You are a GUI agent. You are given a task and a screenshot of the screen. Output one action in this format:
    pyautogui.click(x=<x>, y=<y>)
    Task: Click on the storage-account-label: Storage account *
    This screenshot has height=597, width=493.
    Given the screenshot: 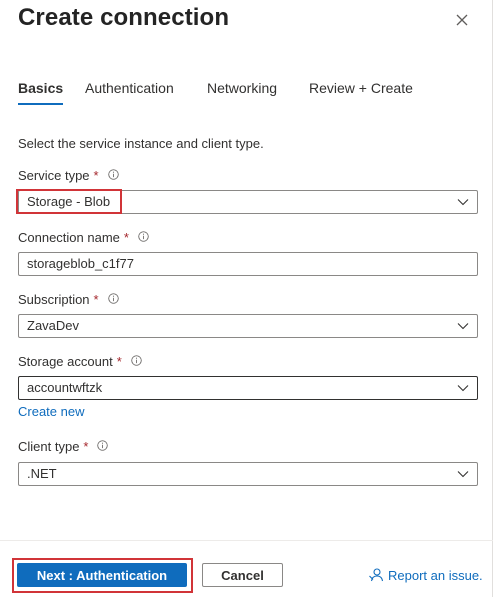 What is the action you would take?
    pyautogui.click(x=80, y=361)
    